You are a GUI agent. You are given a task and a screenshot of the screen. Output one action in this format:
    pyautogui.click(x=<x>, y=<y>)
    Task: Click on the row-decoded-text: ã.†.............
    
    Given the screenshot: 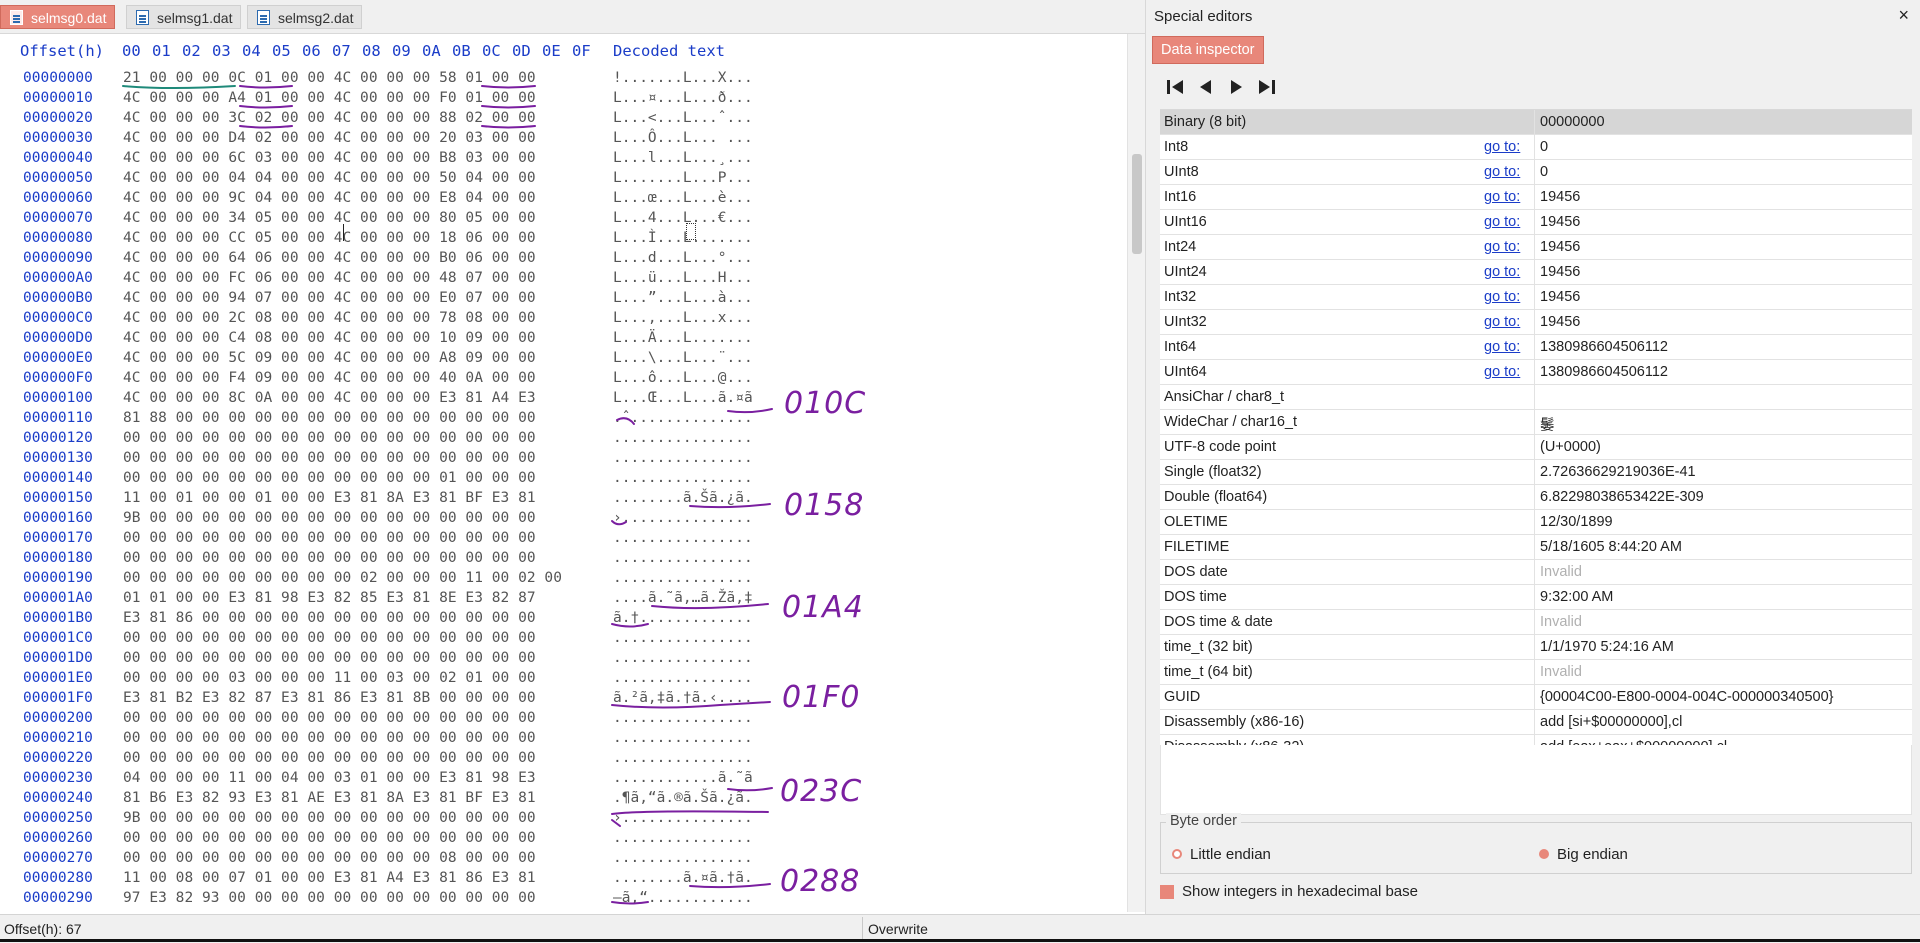 What is the action you would take?
    pyautogui.click(x=683, y=618)
    